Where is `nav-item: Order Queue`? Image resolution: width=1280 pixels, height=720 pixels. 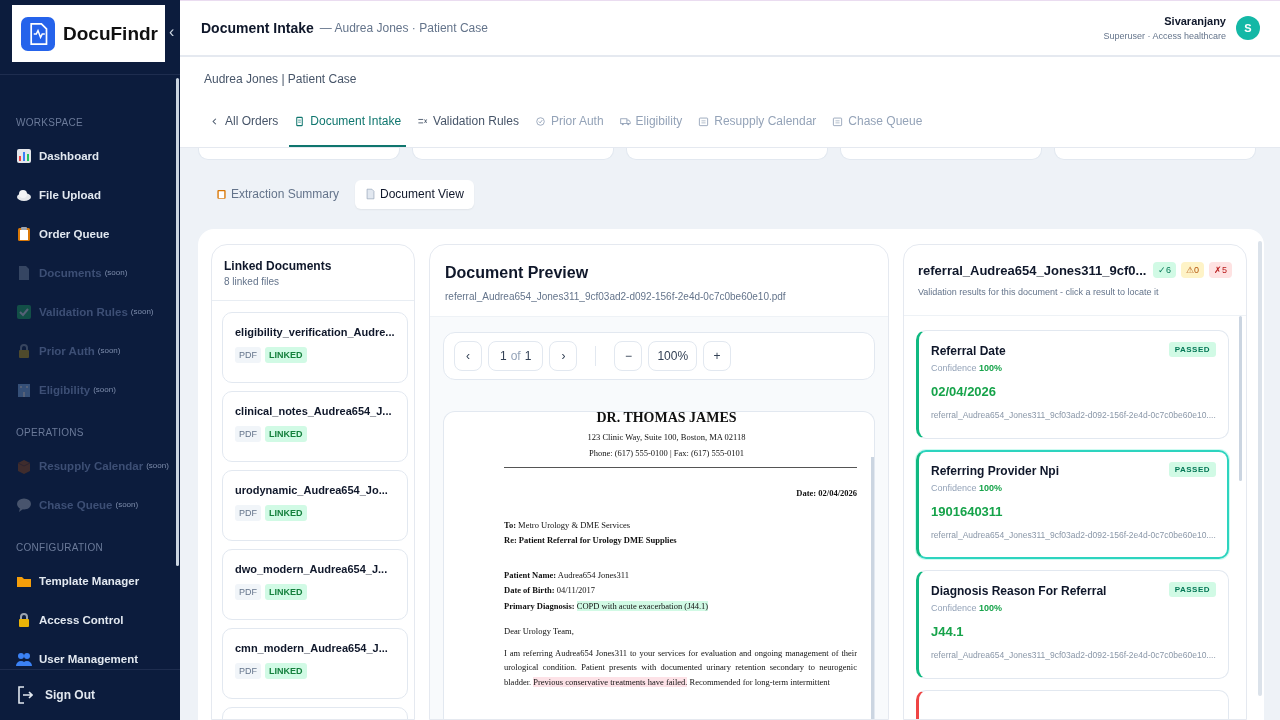
nav-item: Order Queue is located at coordinates (94, 233).